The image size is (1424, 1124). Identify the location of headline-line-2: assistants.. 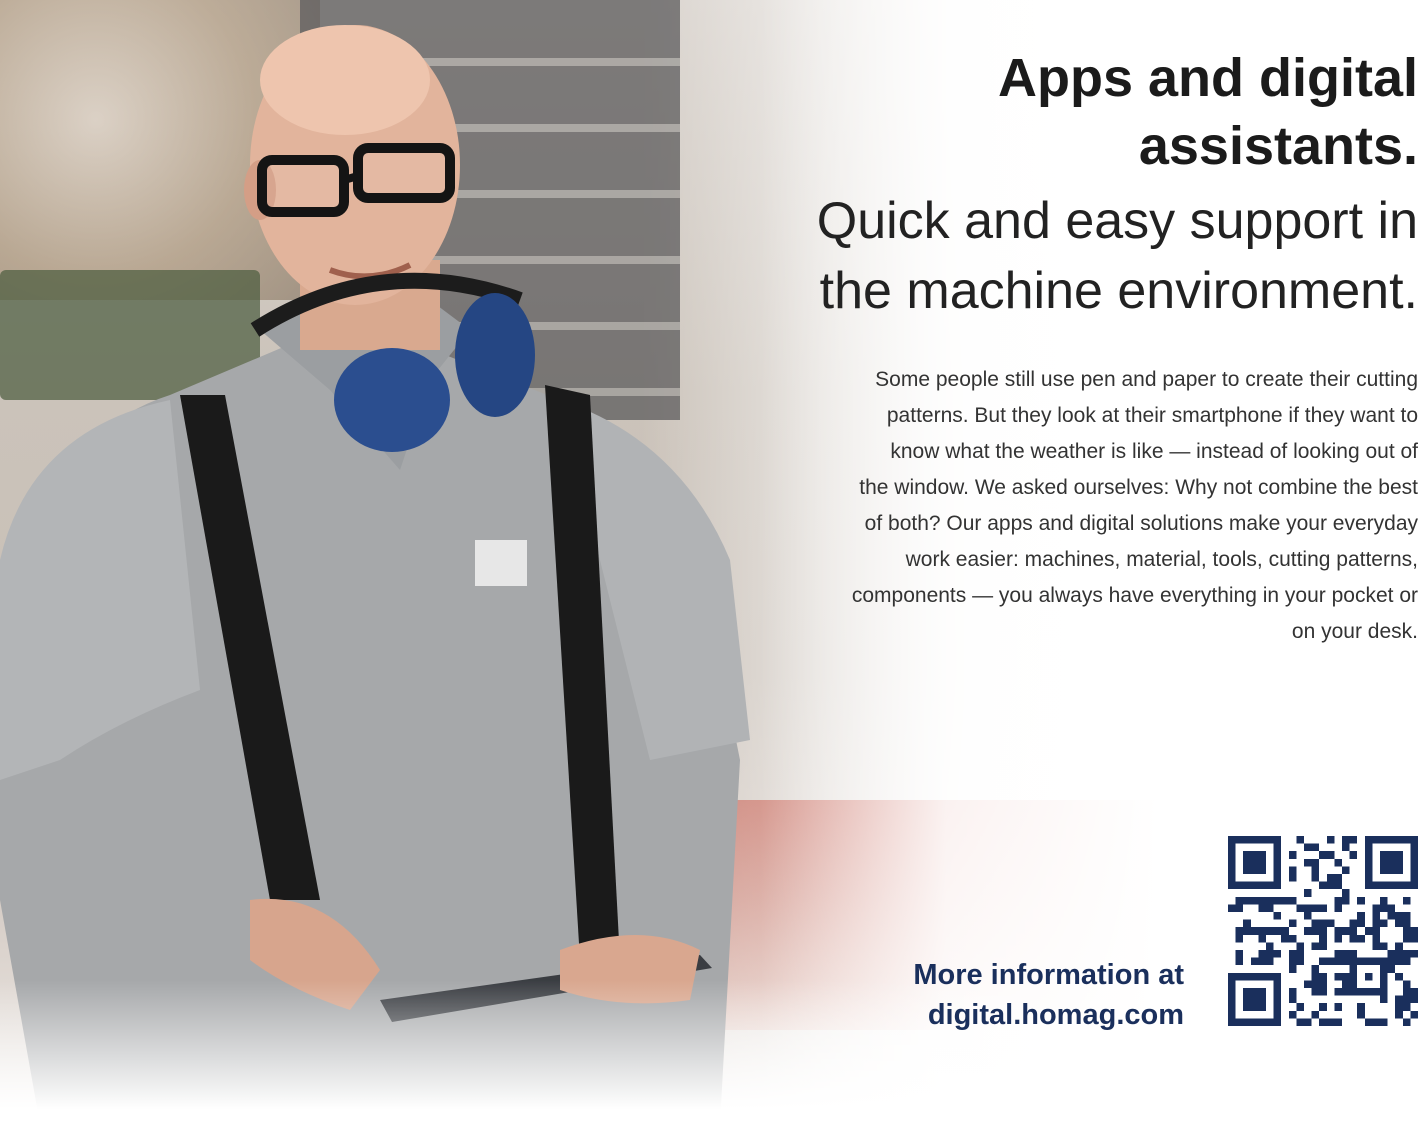
(1278, 146).